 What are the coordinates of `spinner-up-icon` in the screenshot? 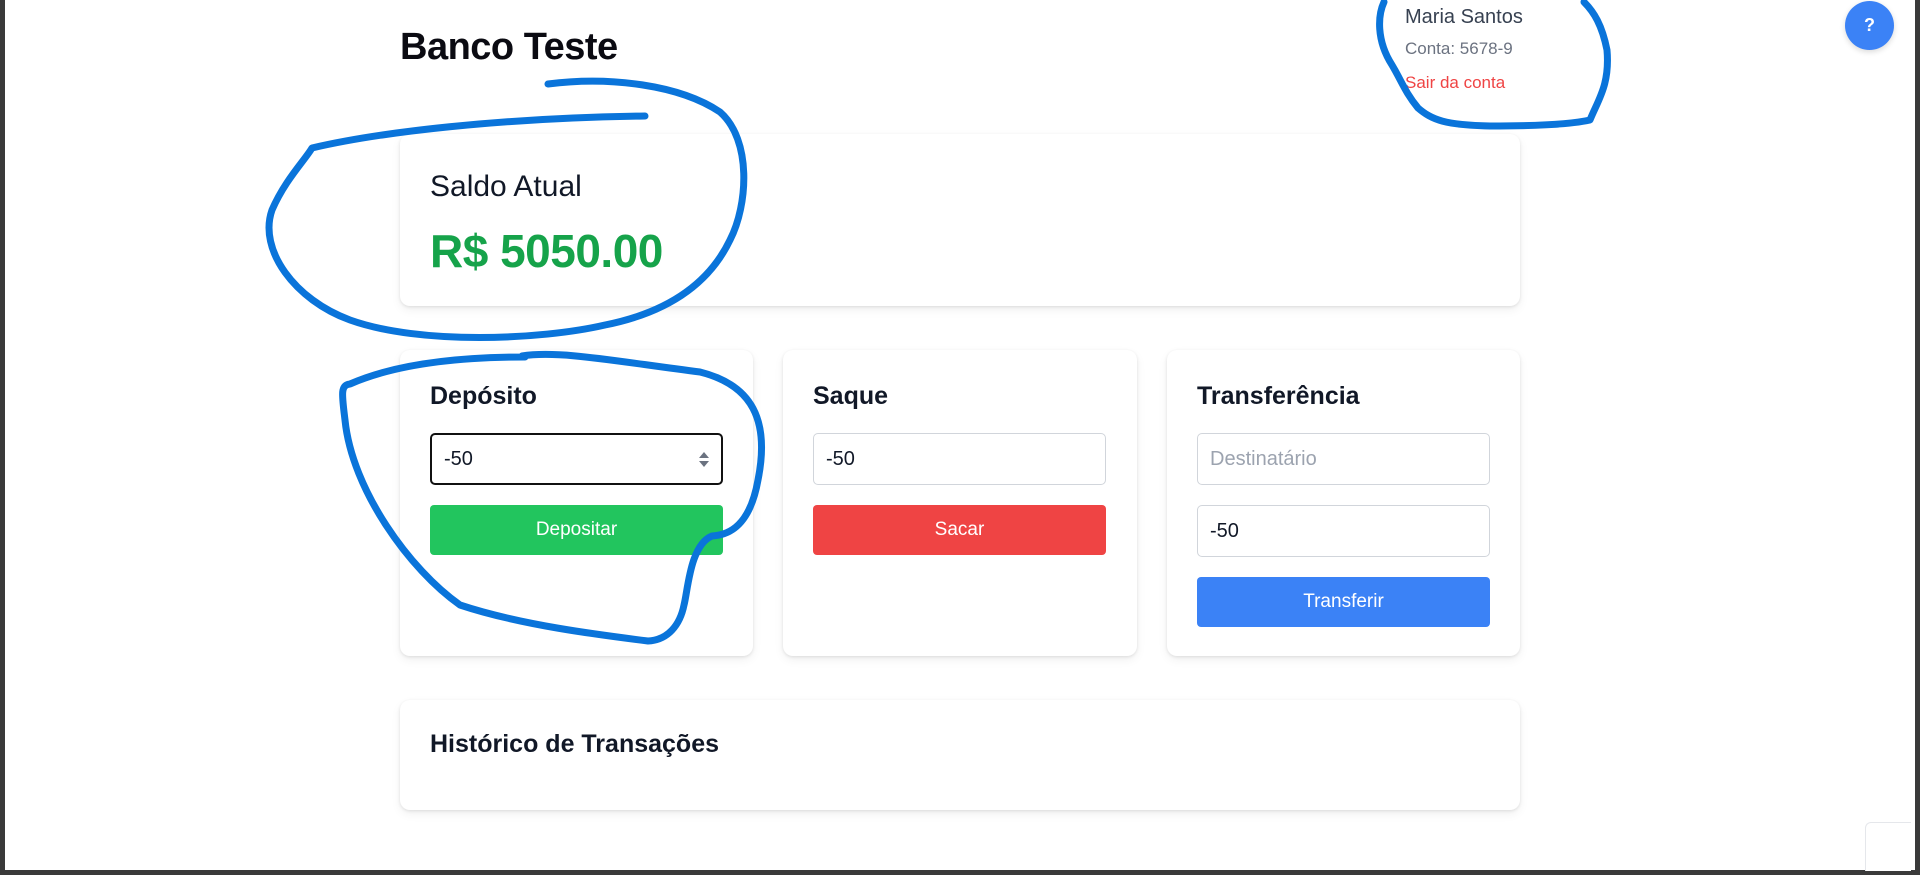 It's located at (704, 454).